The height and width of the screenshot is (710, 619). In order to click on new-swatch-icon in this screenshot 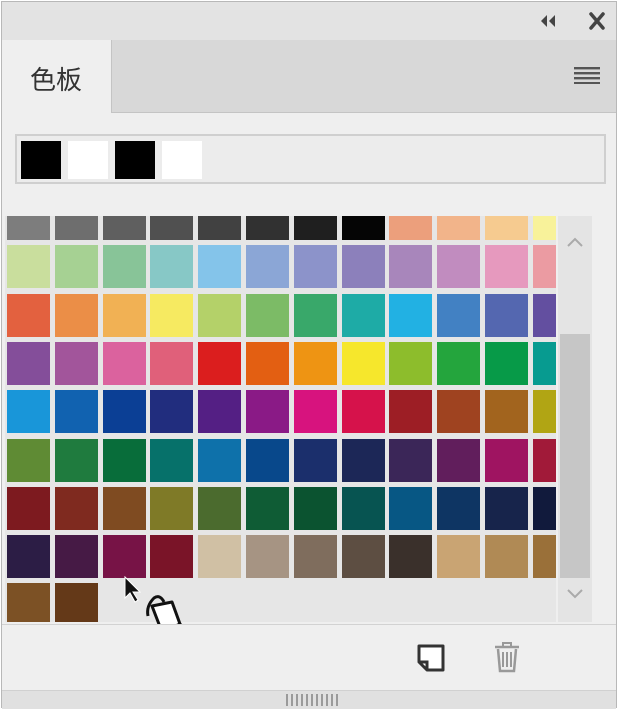, I will do `click(431, 658)`.